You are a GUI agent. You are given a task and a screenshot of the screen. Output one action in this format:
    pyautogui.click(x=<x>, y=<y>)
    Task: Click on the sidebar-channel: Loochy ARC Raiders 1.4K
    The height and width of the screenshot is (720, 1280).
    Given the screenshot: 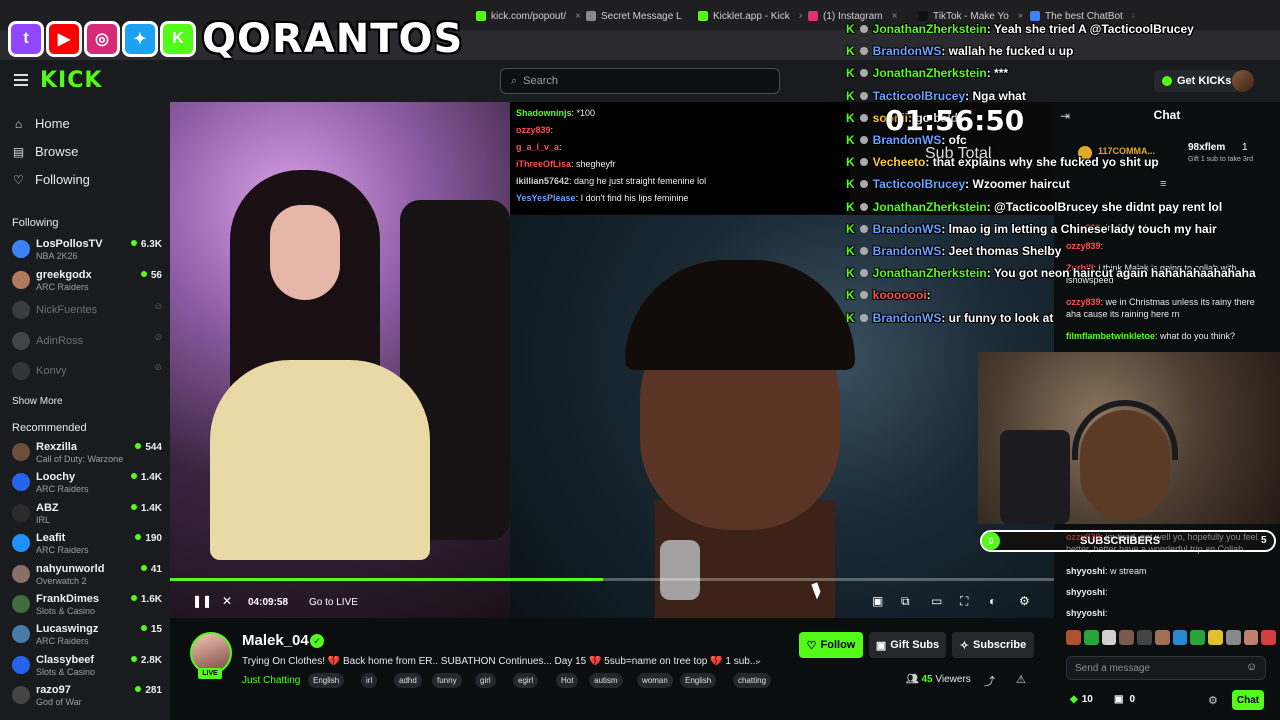 What is the action you would take?
    pyautogui.click(x=87, y=483)
    